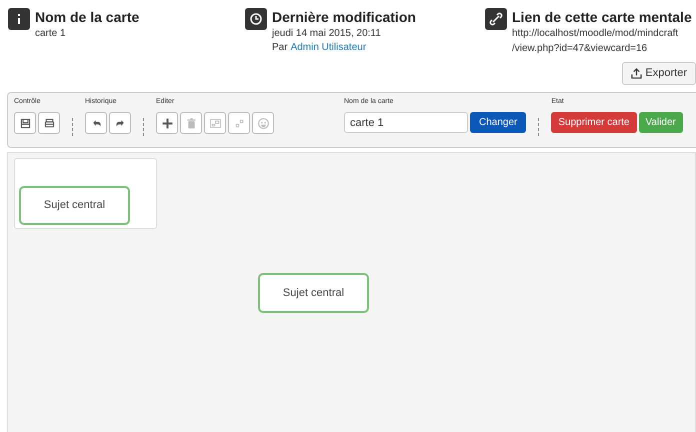 The image size is (696, 432). What do you see at coordinates (406, 122) in the screenshot?
I see `map-name-field: carte 1` at bounding box center [406, 122].